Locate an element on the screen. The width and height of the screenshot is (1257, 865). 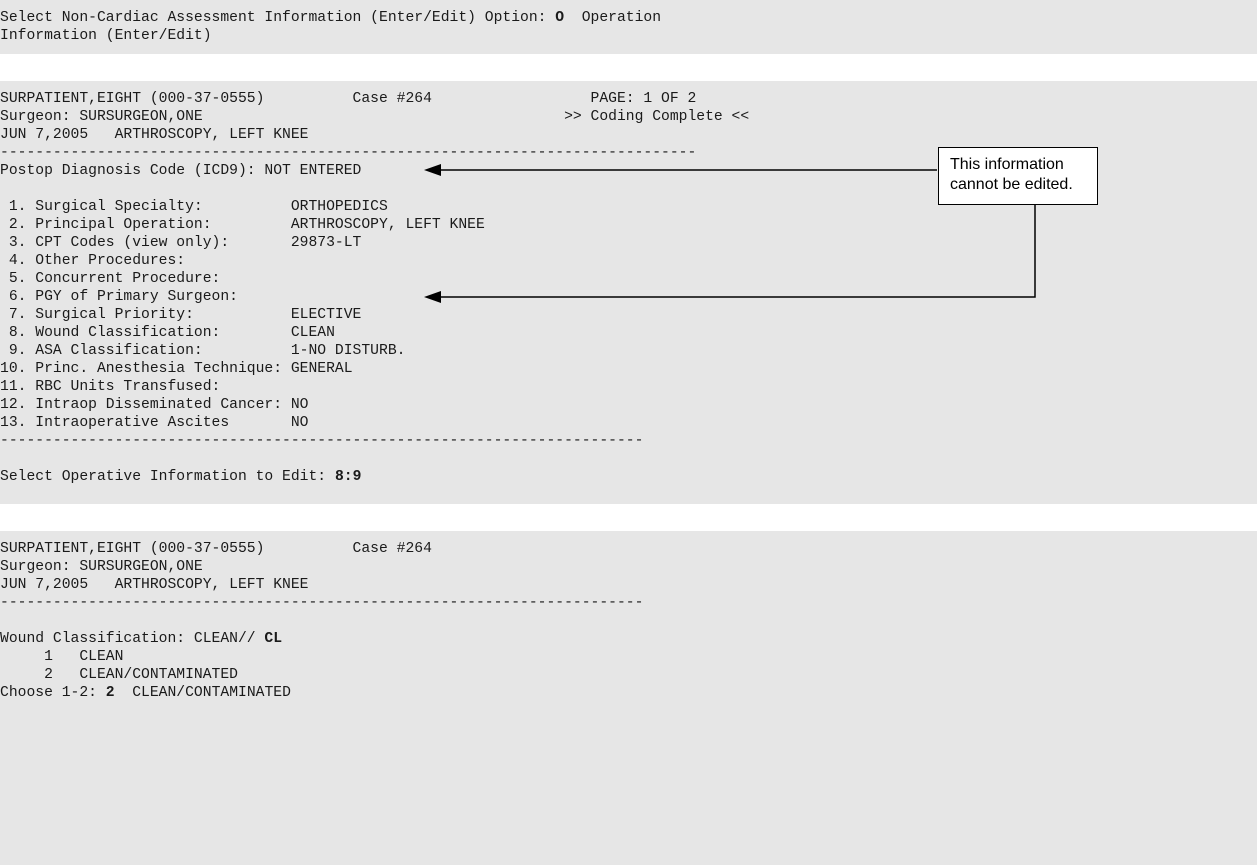
postop-arrow-head is located at coordinates (432, 170).